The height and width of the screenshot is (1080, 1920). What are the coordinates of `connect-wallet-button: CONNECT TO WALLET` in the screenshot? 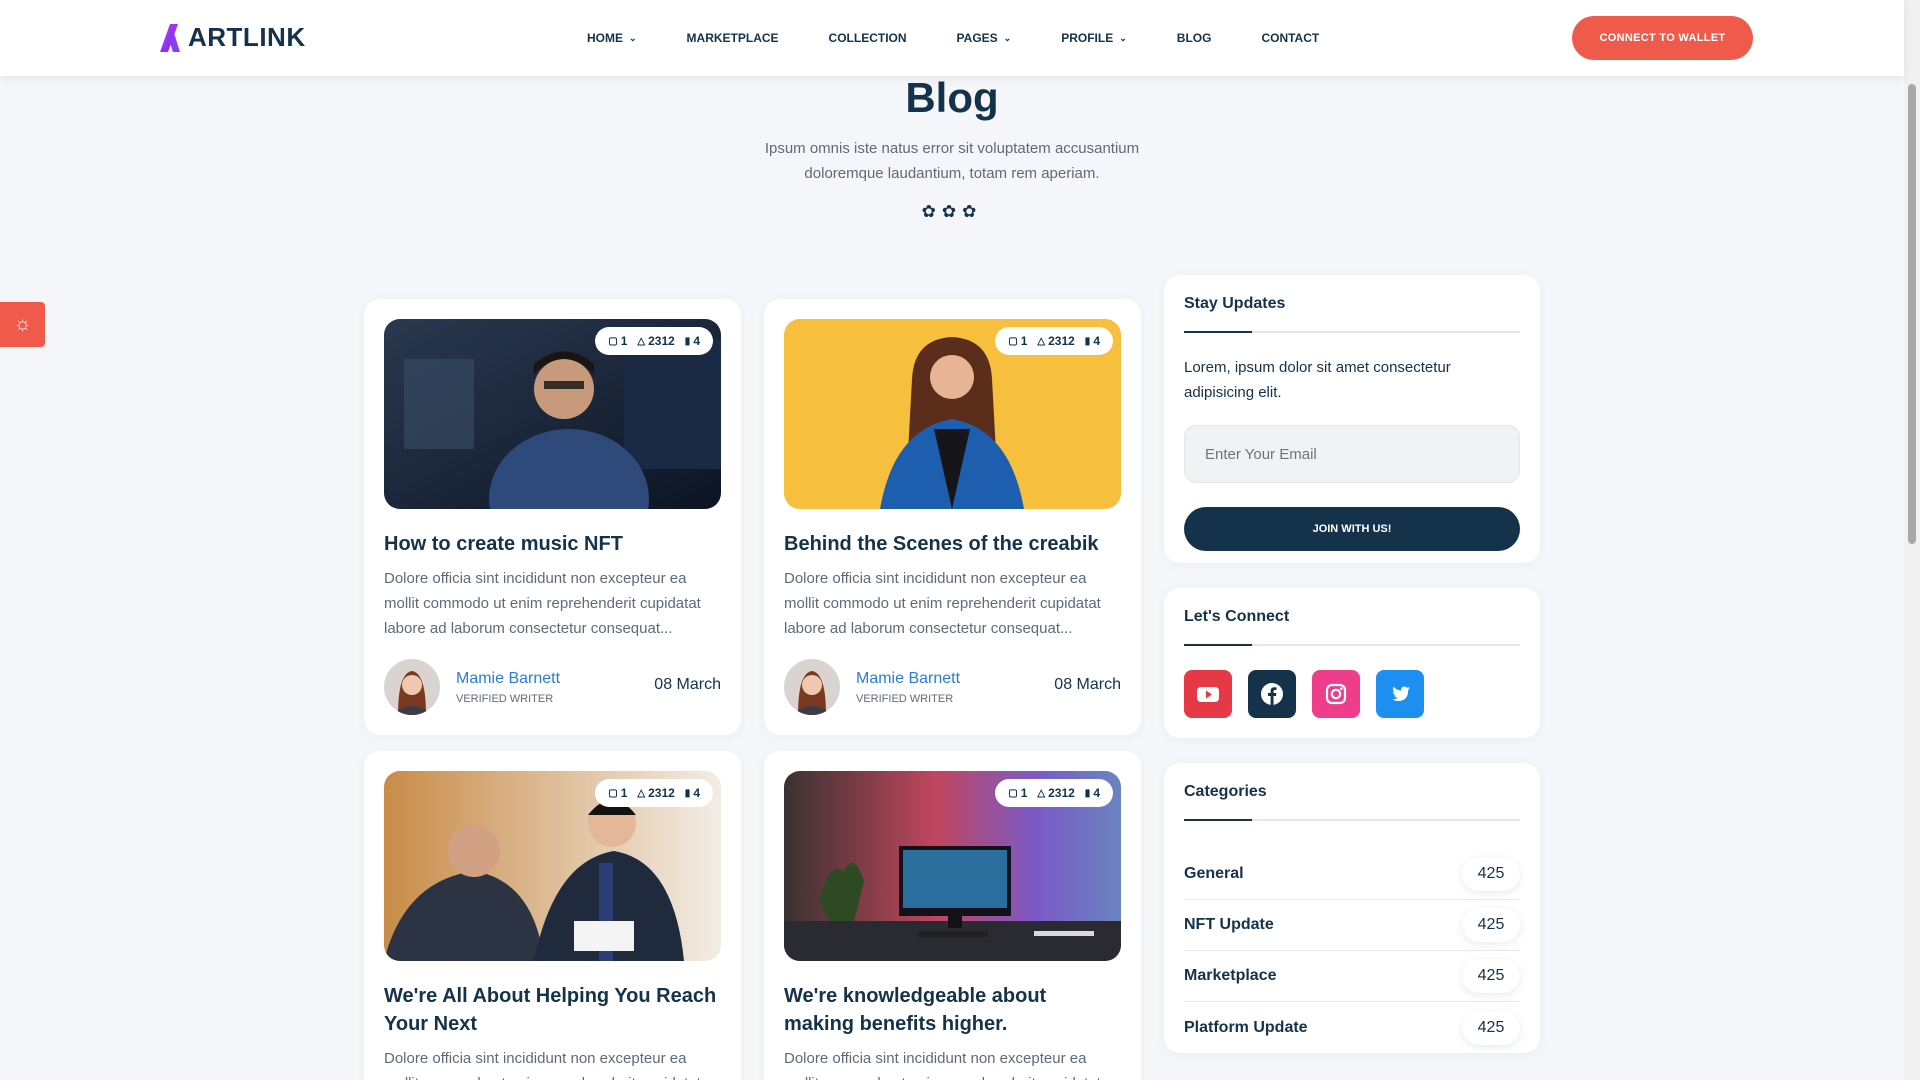 It's located at (1662, 38).